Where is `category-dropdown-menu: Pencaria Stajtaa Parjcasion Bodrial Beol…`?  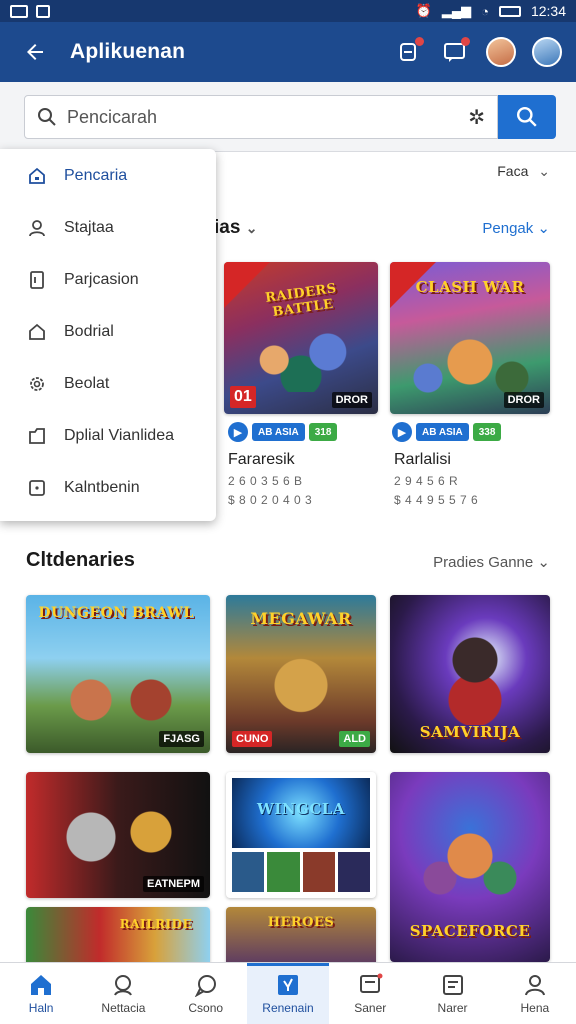 category-dropdown-menu: Pencaria Stajtaa Parjcasion Bodrial Beol… is located at coordinates (108, 335).